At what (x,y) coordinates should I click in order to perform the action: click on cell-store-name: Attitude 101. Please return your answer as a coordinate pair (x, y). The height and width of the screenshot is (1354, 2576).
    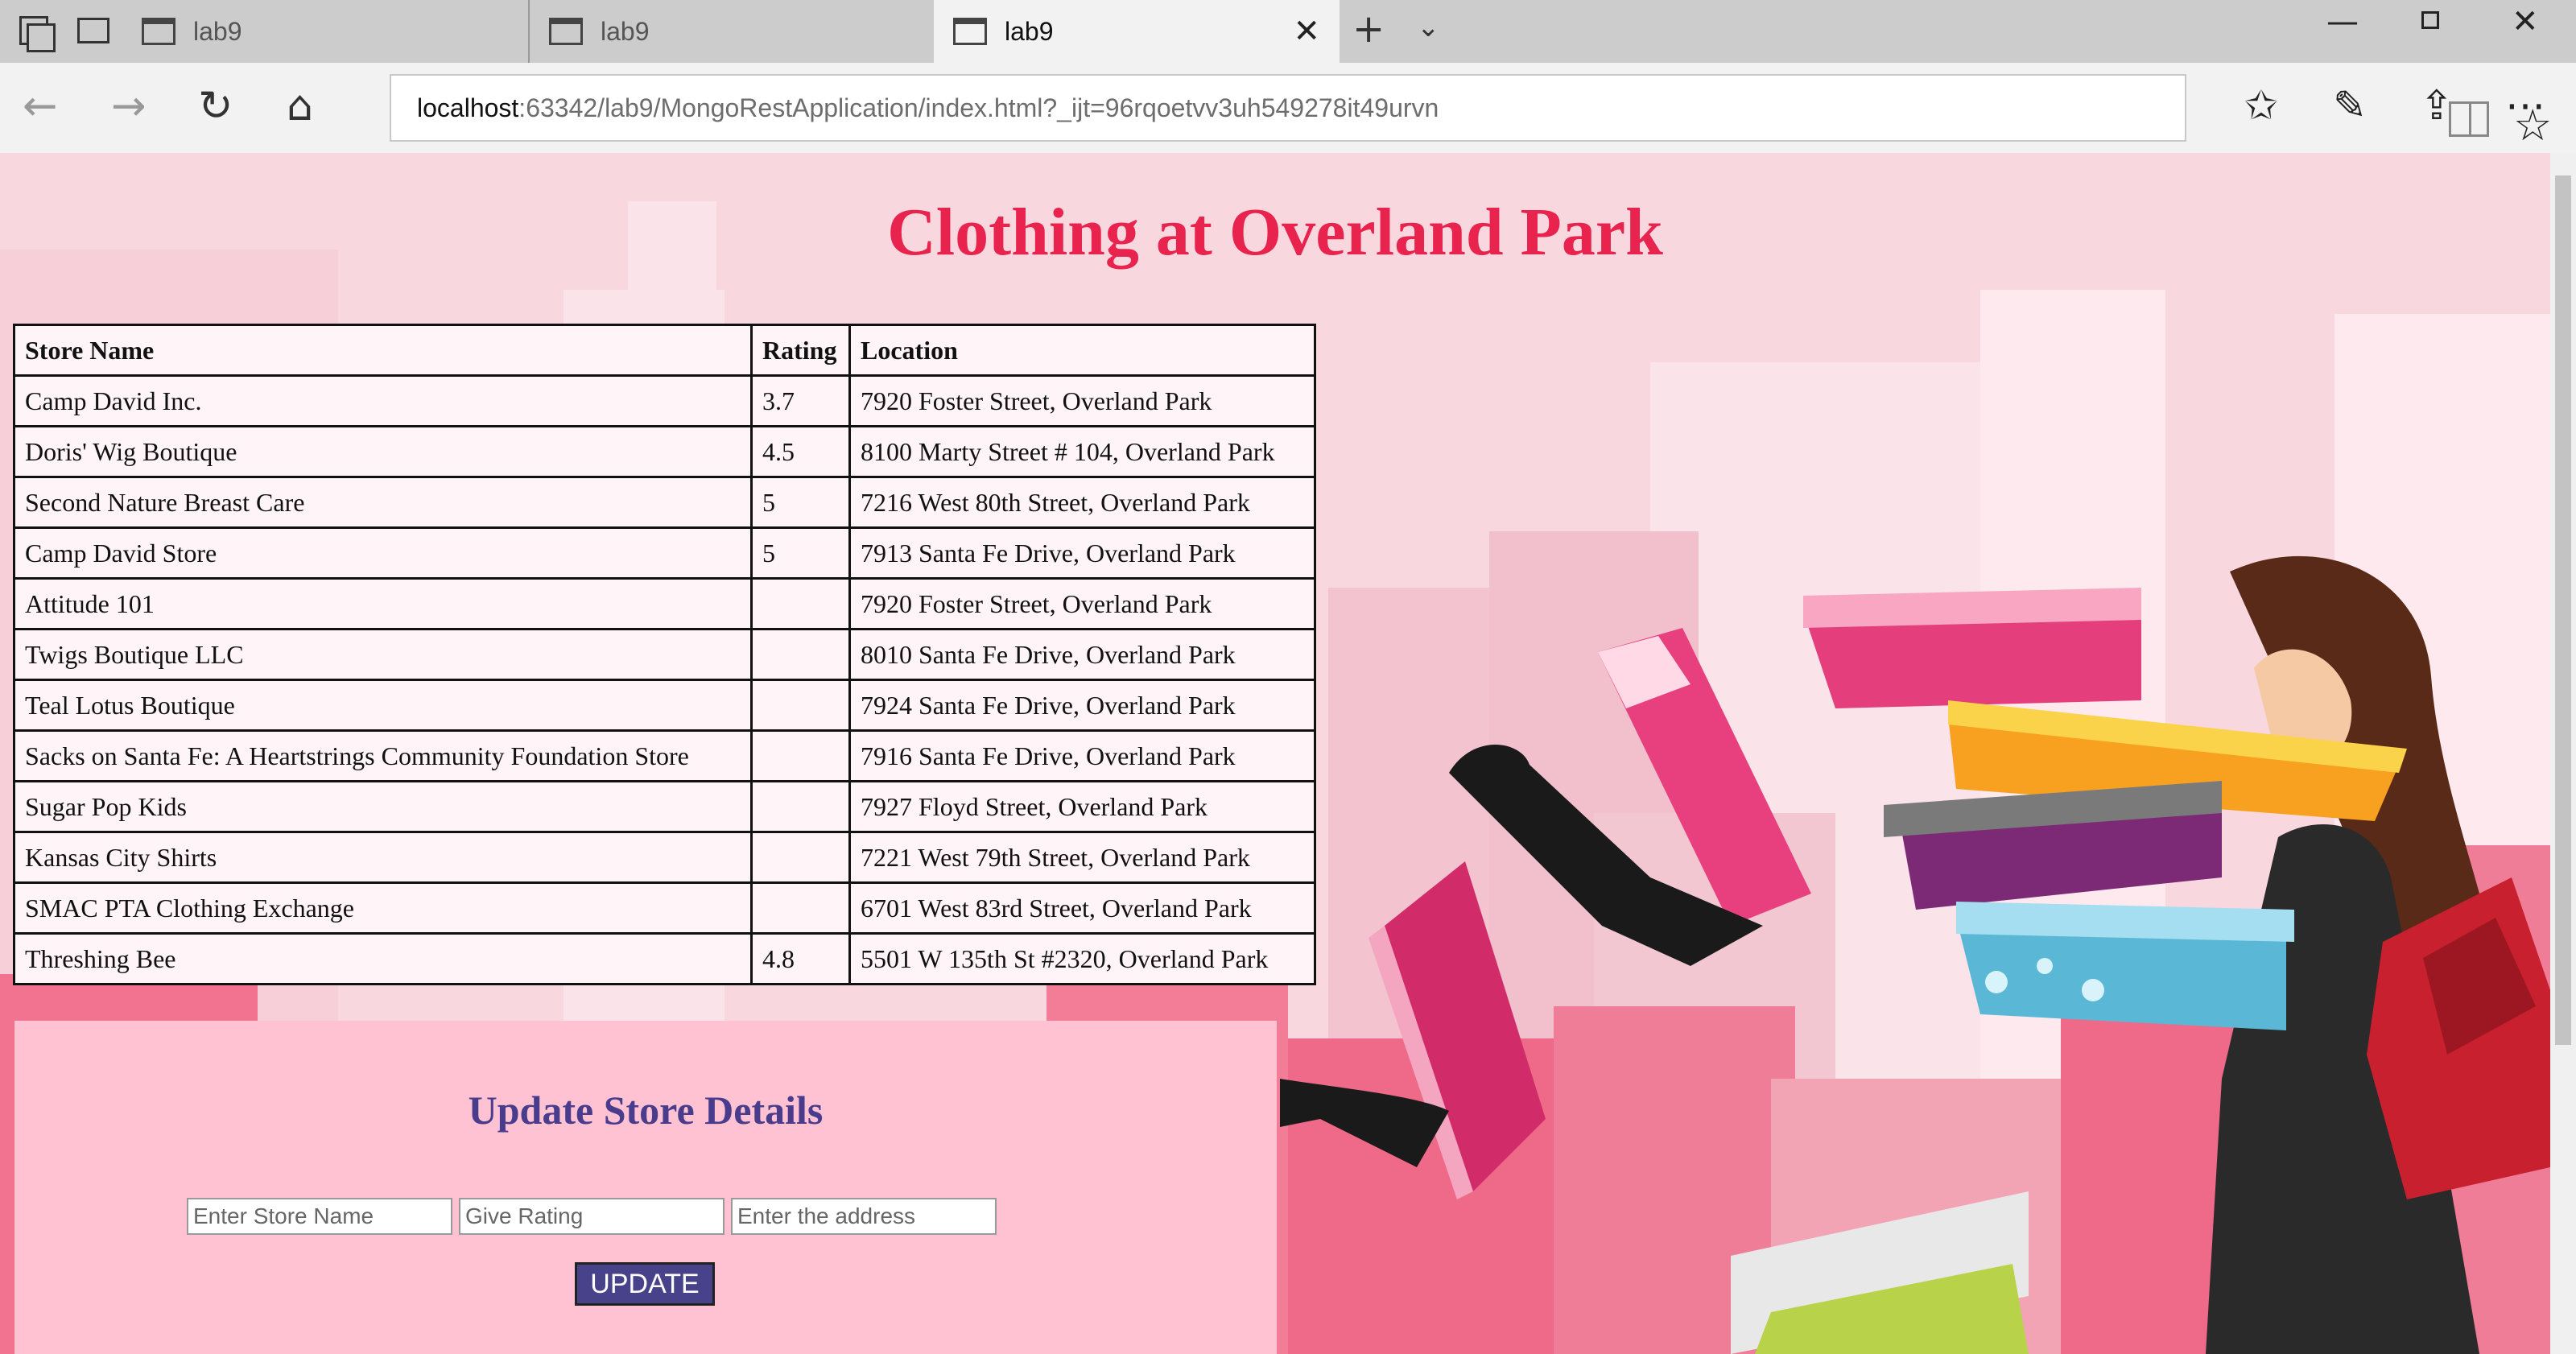
    Looking at the image, I should click on (383, 603).